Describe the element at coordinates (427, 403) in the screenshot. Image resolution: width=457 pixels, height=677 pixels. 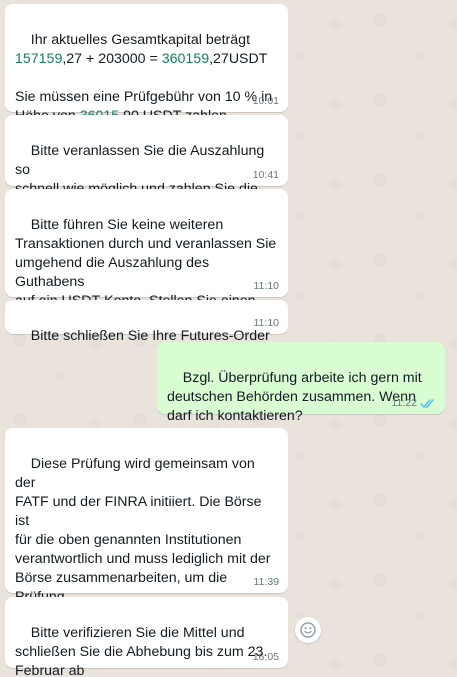
I see `double-check-icon` at that location.